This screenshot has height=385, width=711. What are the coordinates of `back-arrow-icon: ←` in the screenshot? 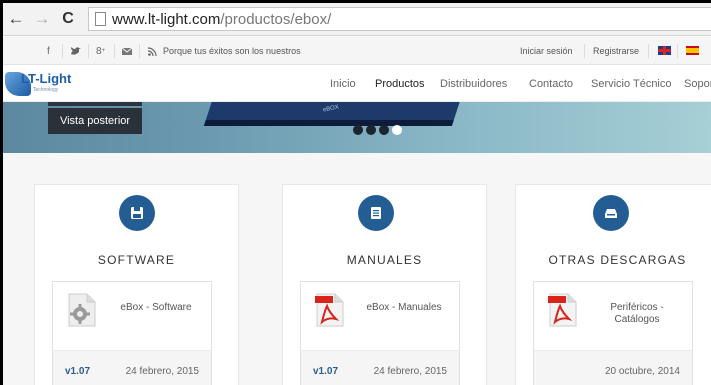 It's located at (16, 19).